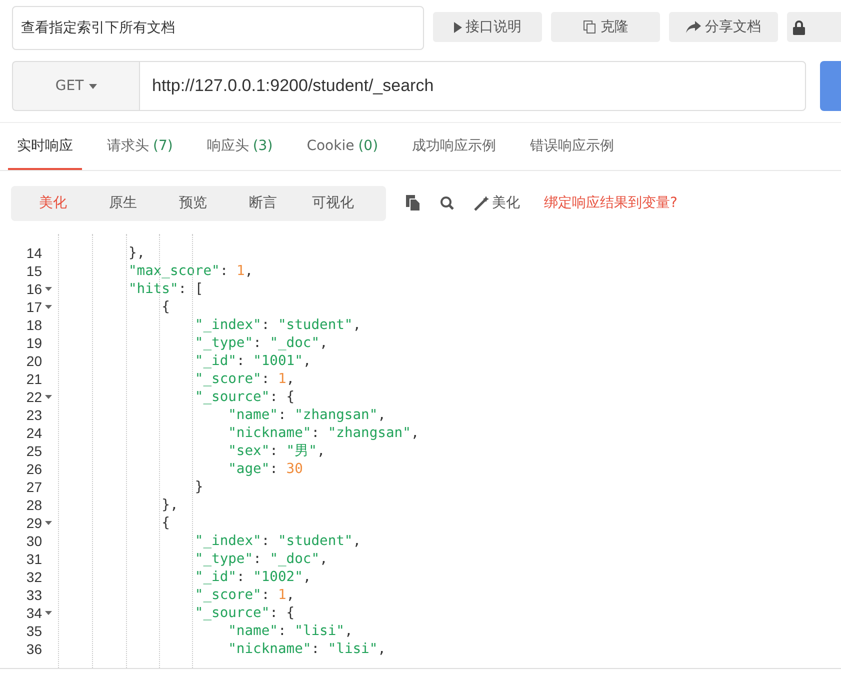 This screenshot has width=841, height=682. I want to click on code-line: "hits": [, so click(165, 289).